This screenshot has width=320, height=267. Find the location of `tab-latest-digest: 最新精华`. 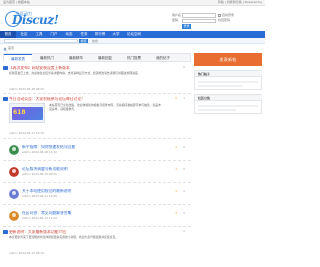

tab-latest-digest: 最新精华 is located at coordinates (76, 58).